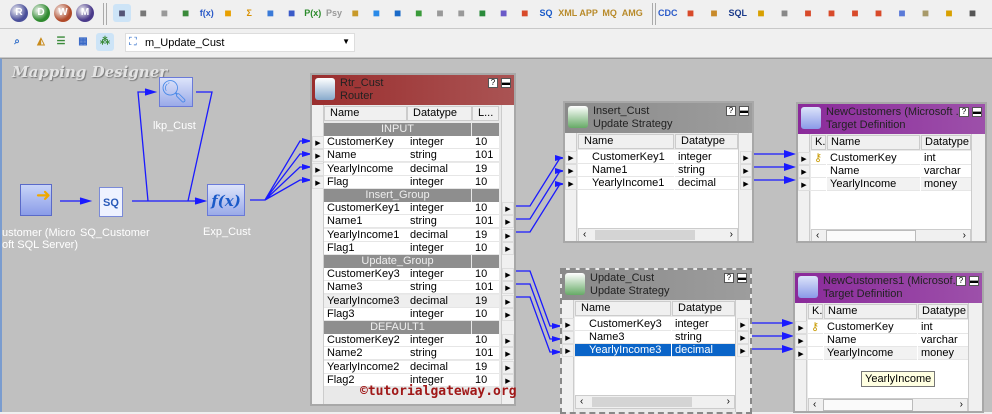  What do you see at coordinates (249, 13) in the screenshot?
I see `sigma-tool-icon: Σ` at bounding box center [249, 13].